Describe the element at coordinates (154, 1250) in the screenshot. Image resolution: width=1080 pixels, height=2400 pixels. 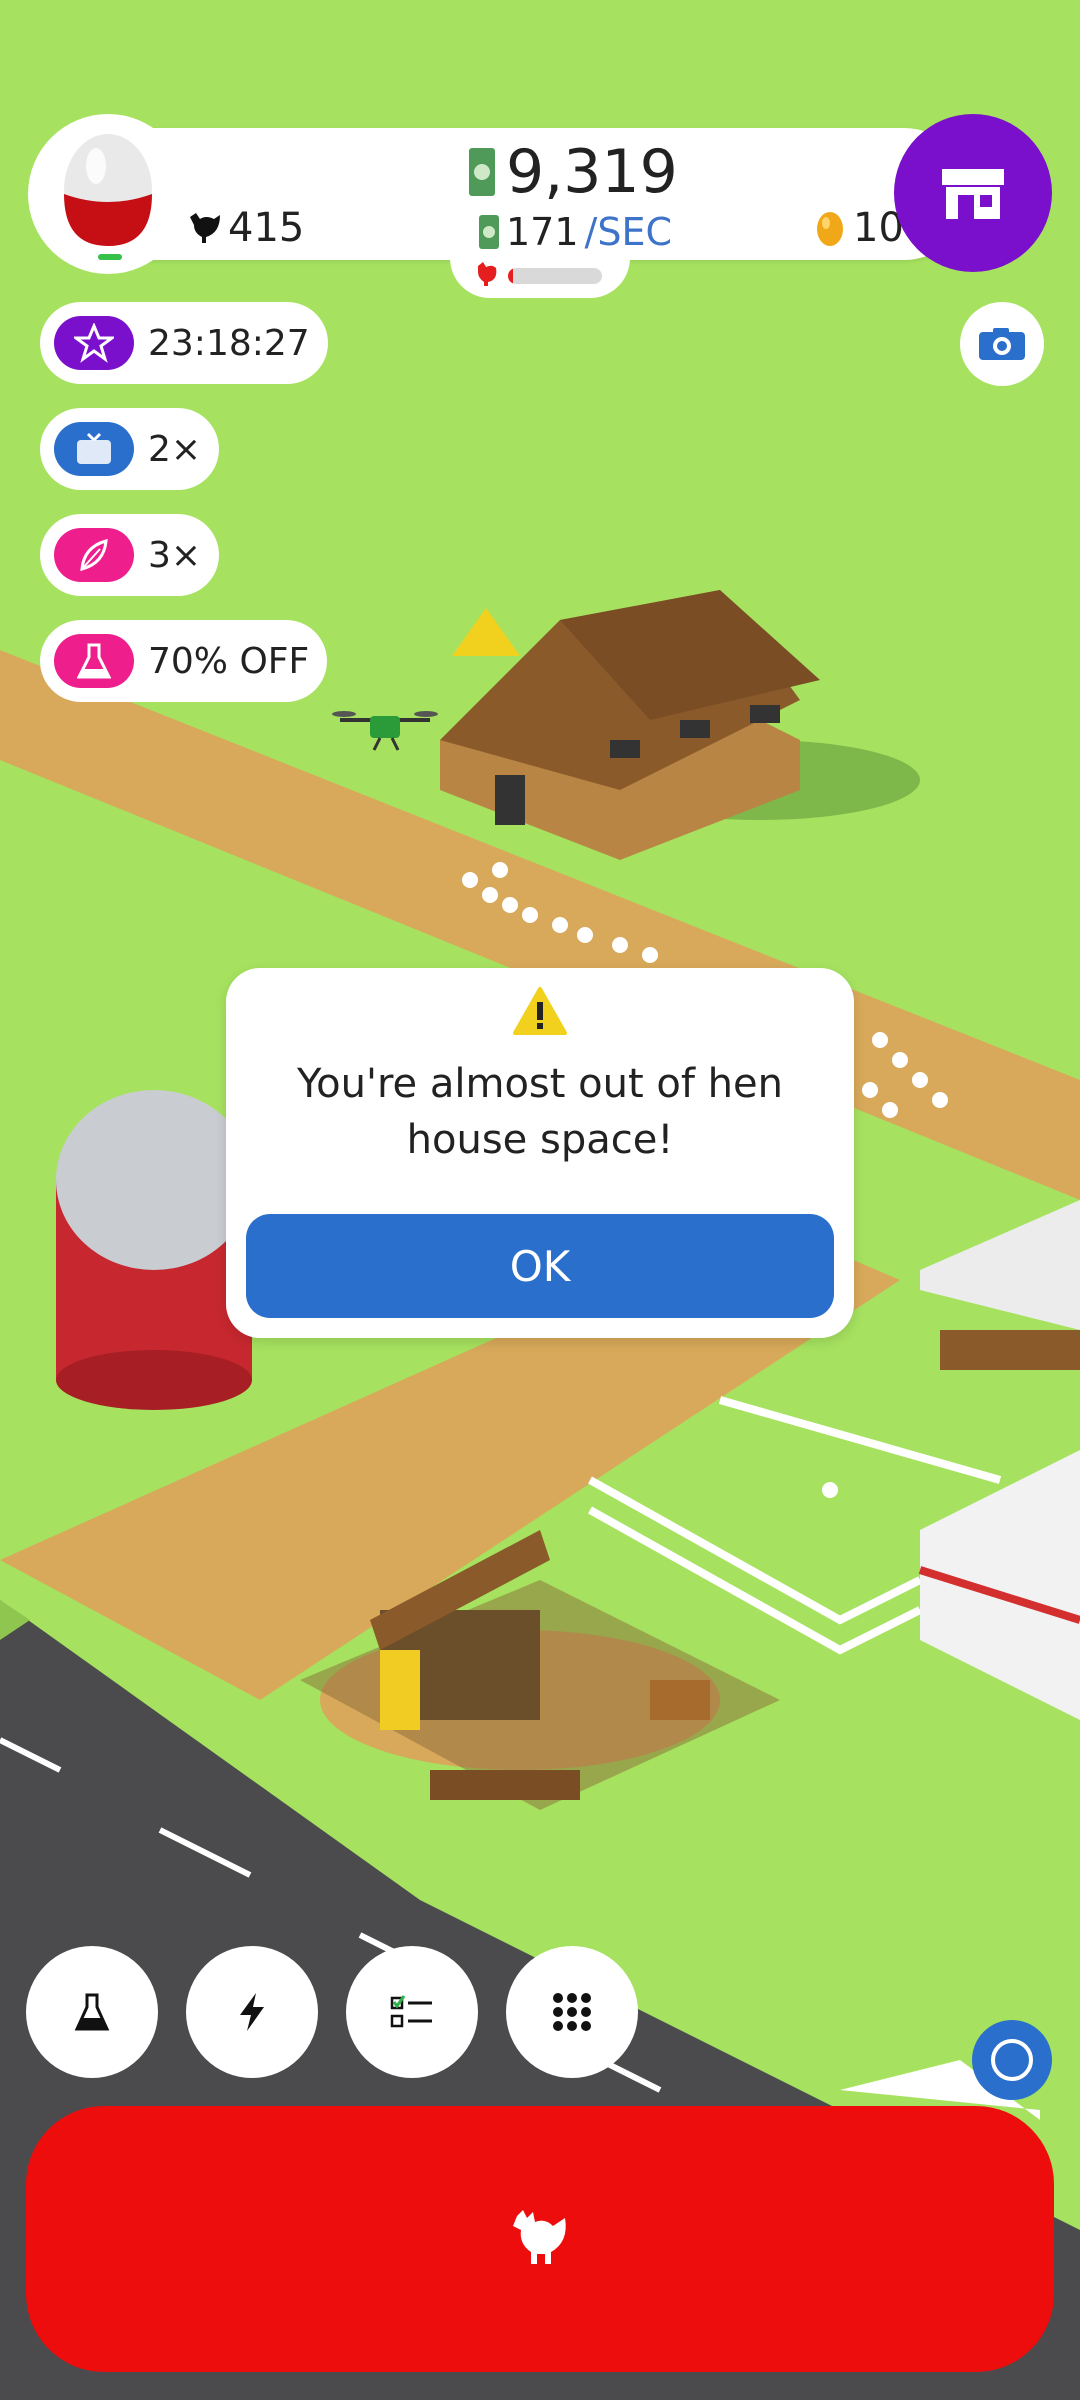
I see `silo` at that location.